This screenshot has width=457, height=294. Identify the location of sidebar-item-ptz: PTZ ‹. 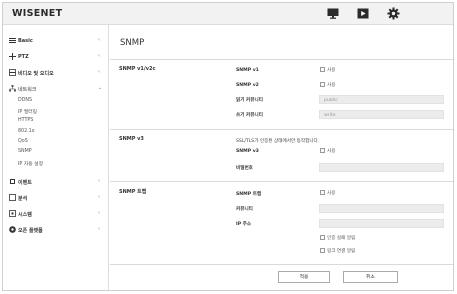
(56, 57).